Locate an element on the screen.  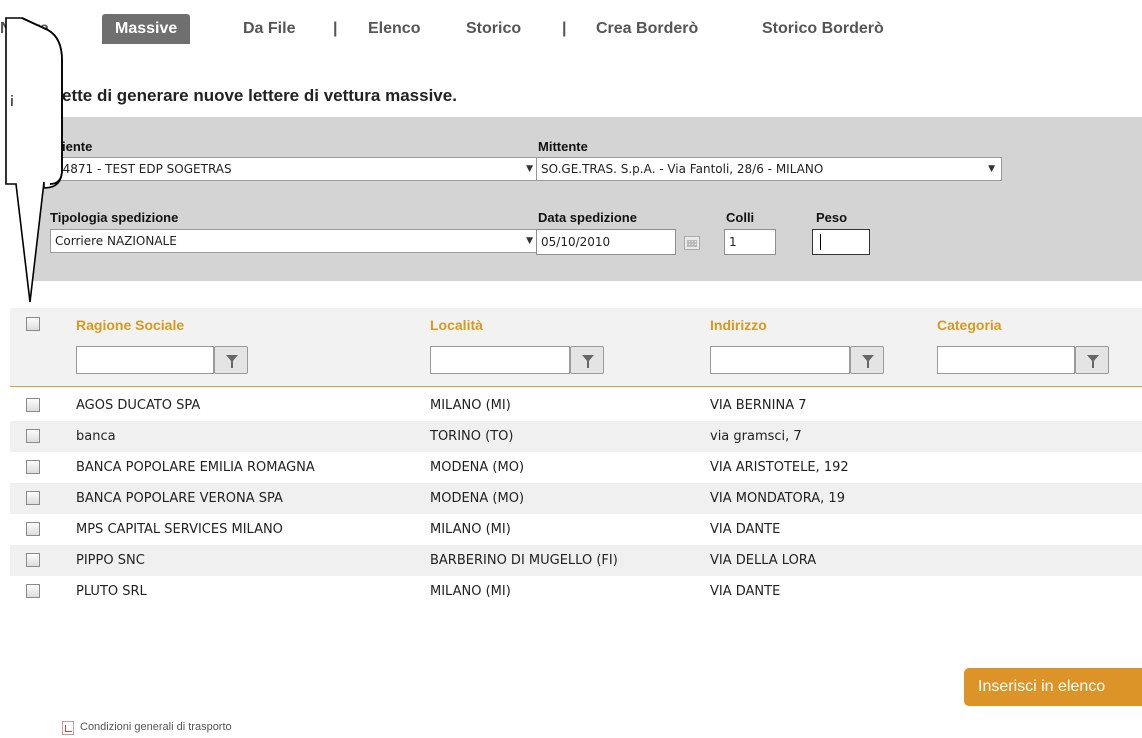
callout-shape is located at coordinates (34, 160).